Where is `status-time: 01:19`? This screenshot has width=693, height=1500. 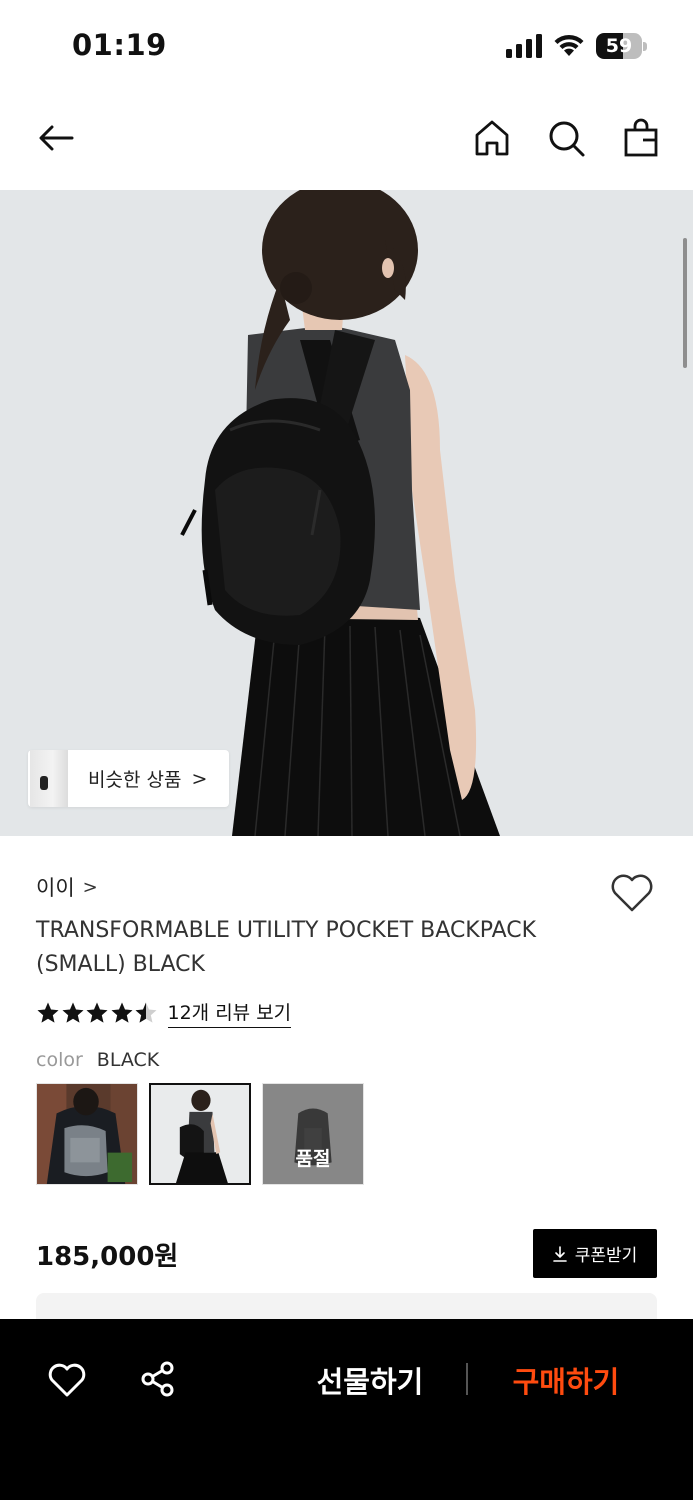
status-time: 01:19 is located at coordinates (119, 45).